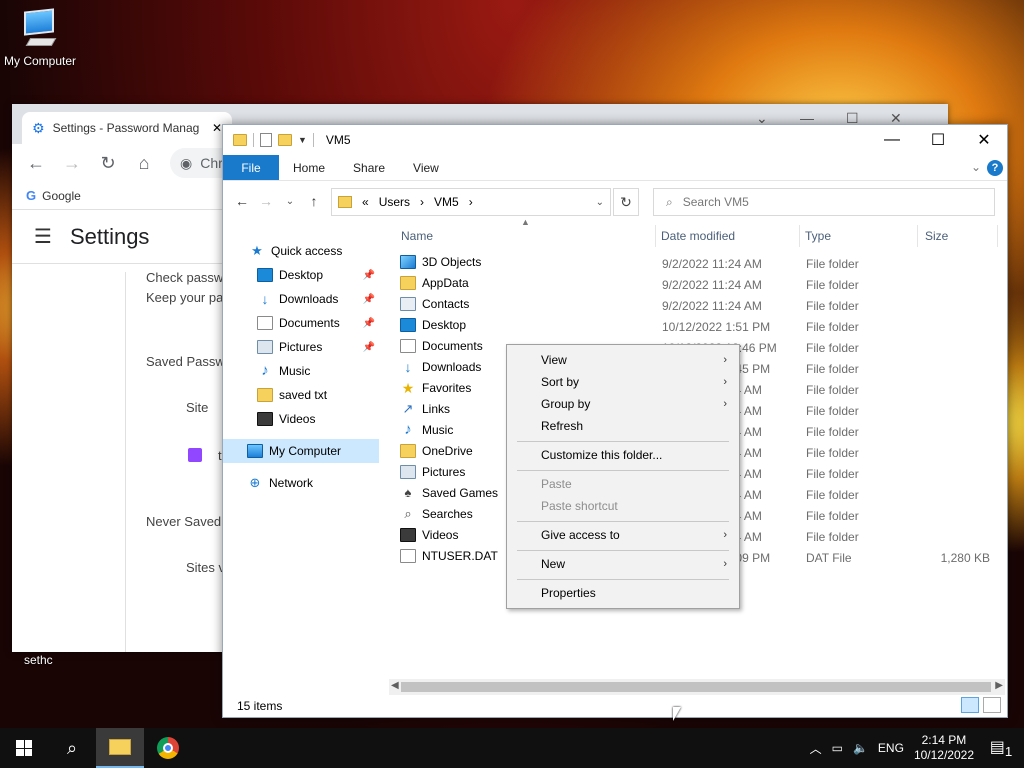  What do you see at coordinates (626, 202) in the screenshot?
I see `refresh-icon: ↻` at bounding box center [626, 202].